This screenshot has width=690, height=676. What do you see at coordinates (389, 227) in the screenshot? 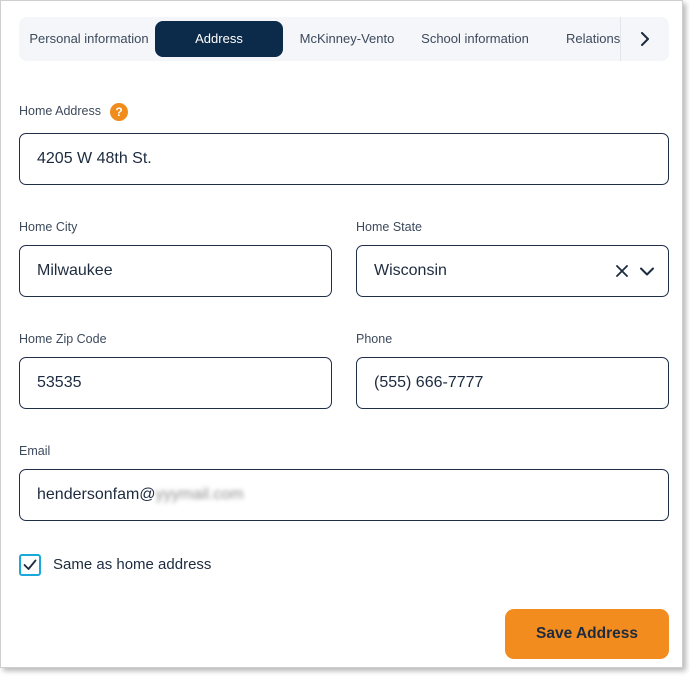
I see `home-state-label: Home State` at bounding box center [389, 227].